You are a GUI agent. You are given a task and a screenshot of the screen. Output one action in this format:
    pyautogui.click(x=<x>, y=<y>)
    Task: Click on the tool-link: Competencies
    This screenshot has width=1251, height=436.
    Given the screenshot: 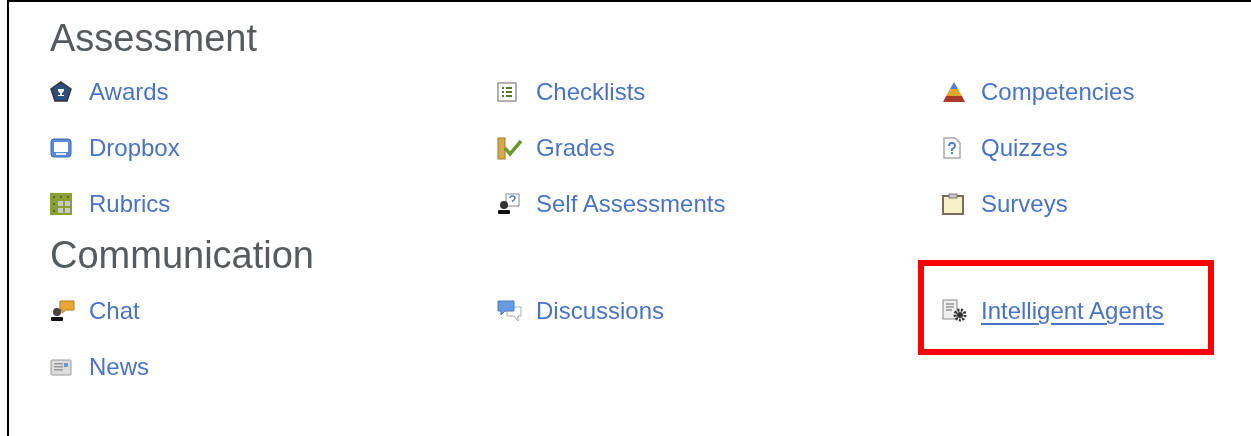 What is the action you would take?
    pyautogui.click(x=1058, y=92)
    